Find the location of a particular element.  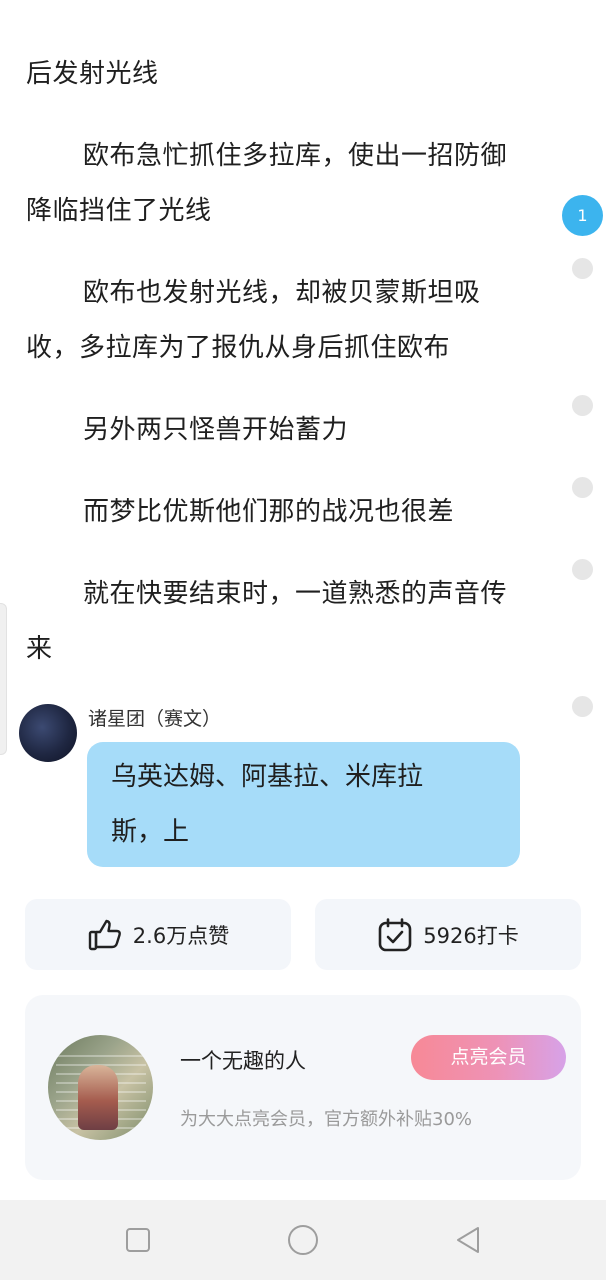

dialog-bubble: 乌英达姆、阿基拉、米库拉 斯，上 is located at coordinates (303, 804).